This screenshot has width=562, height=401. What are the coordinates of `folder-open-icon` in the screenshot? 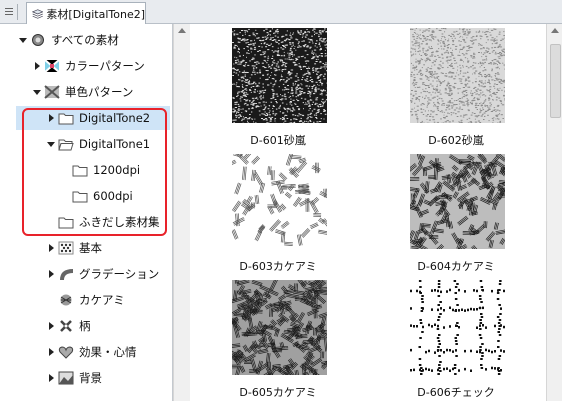 It's located at (66, 145).